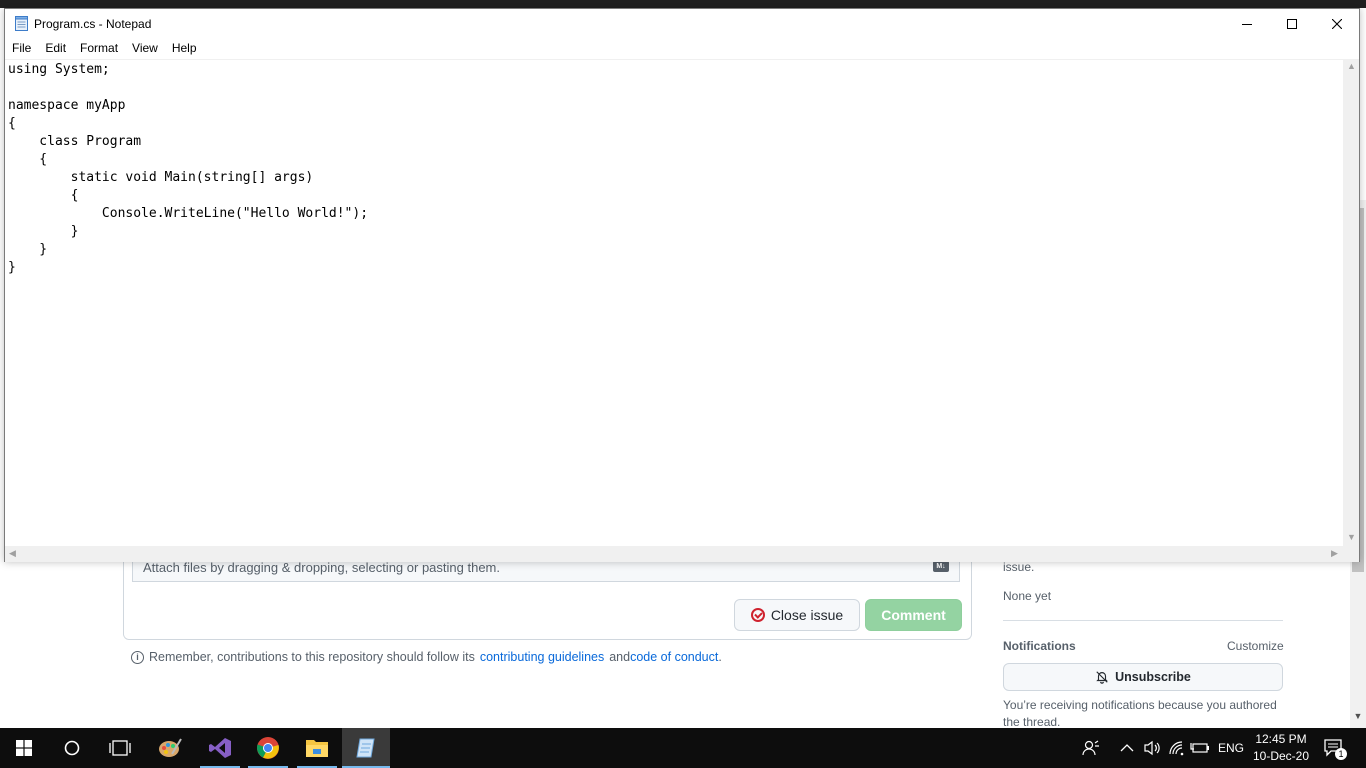 This screenshot has width=1366, height=768. What do you see at coordinates (1102, 677) in the screenshot?
I see `bell-slash-icon` at bounding box center [1102, 677].